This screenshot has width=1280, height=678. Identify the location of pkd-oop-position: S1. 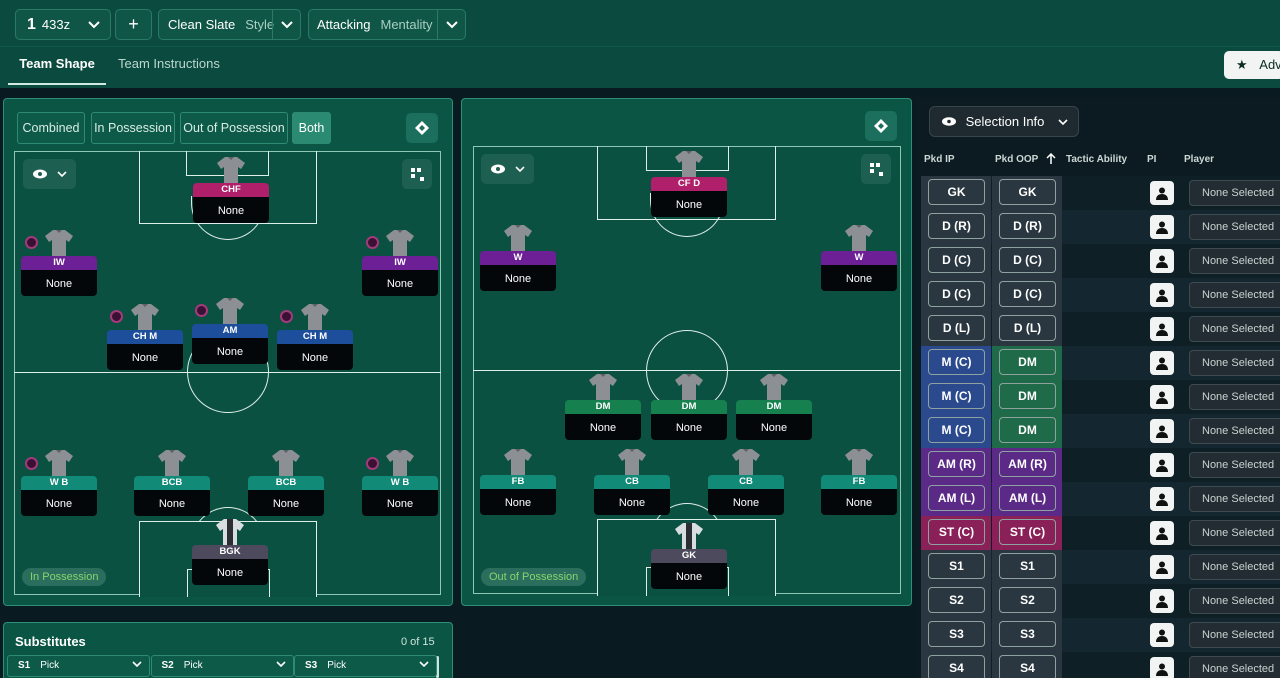
(1027, 566).